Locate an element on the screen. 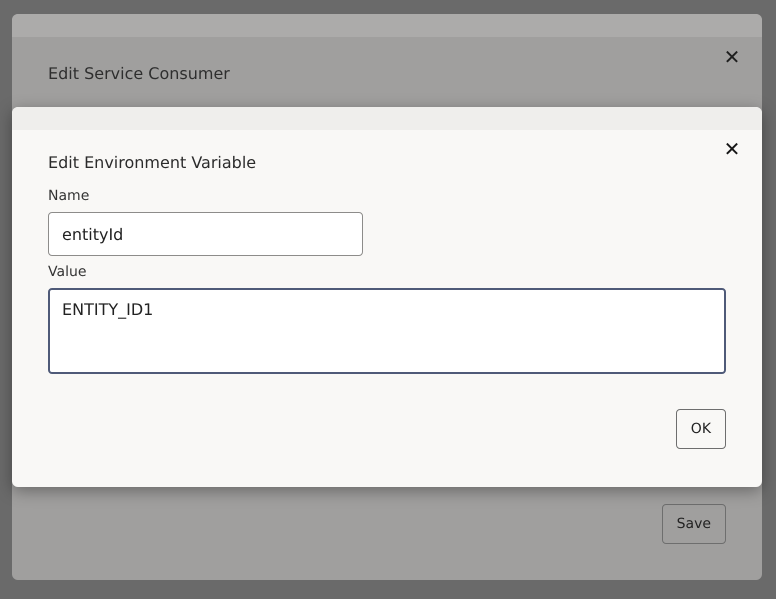 The image size is (776, 599). name-field: entityId is located at coordinates (205, 234).